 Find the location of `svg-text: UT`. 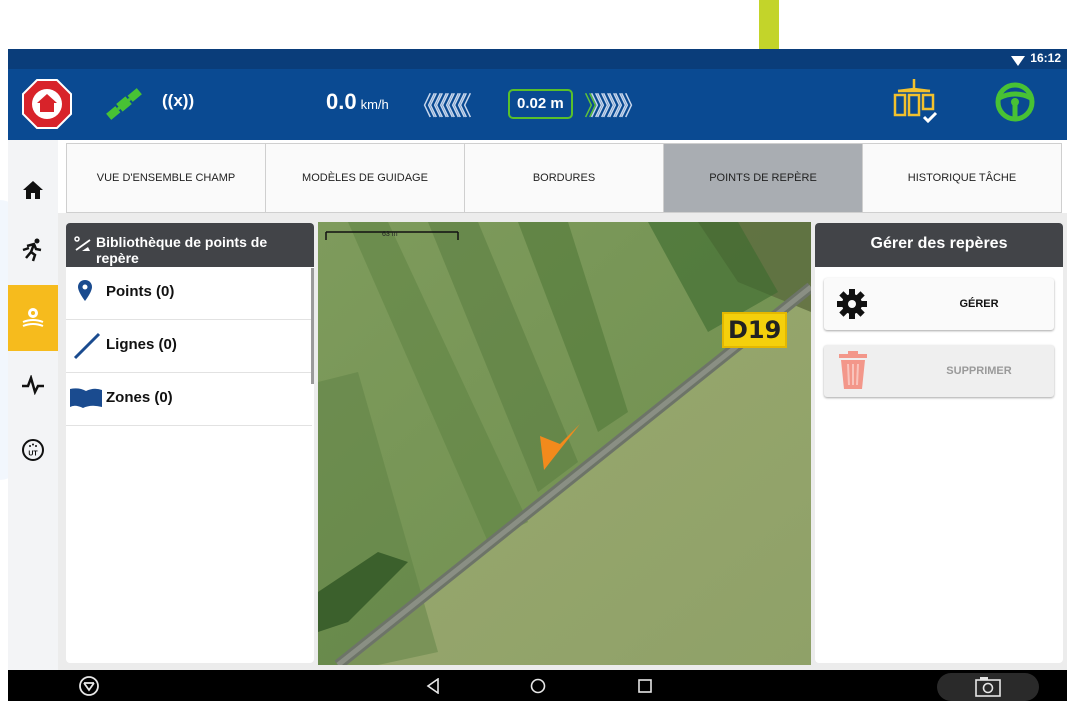

svg-text: UT is located at coordinates (33, 454).